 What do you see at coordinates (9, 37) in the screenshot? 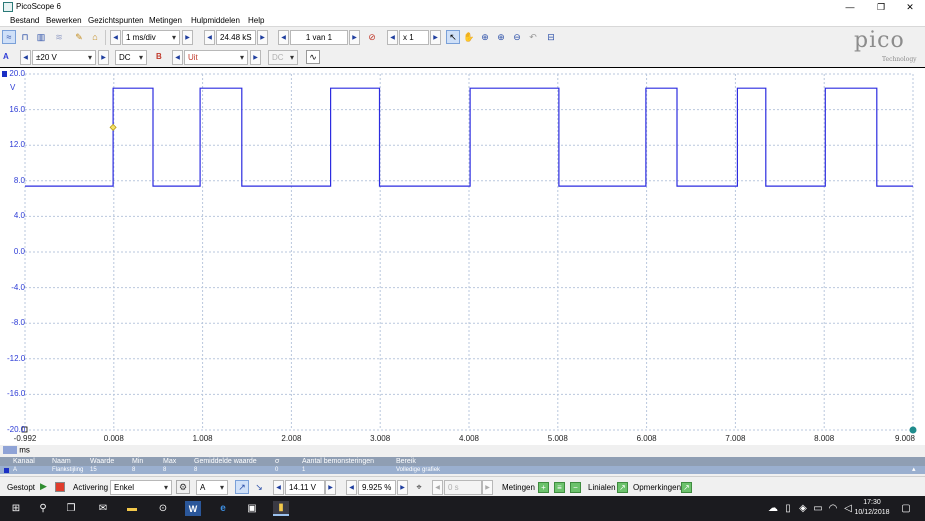
I see `scope-mode-icon: ≈` at bounding box center [9, 37].